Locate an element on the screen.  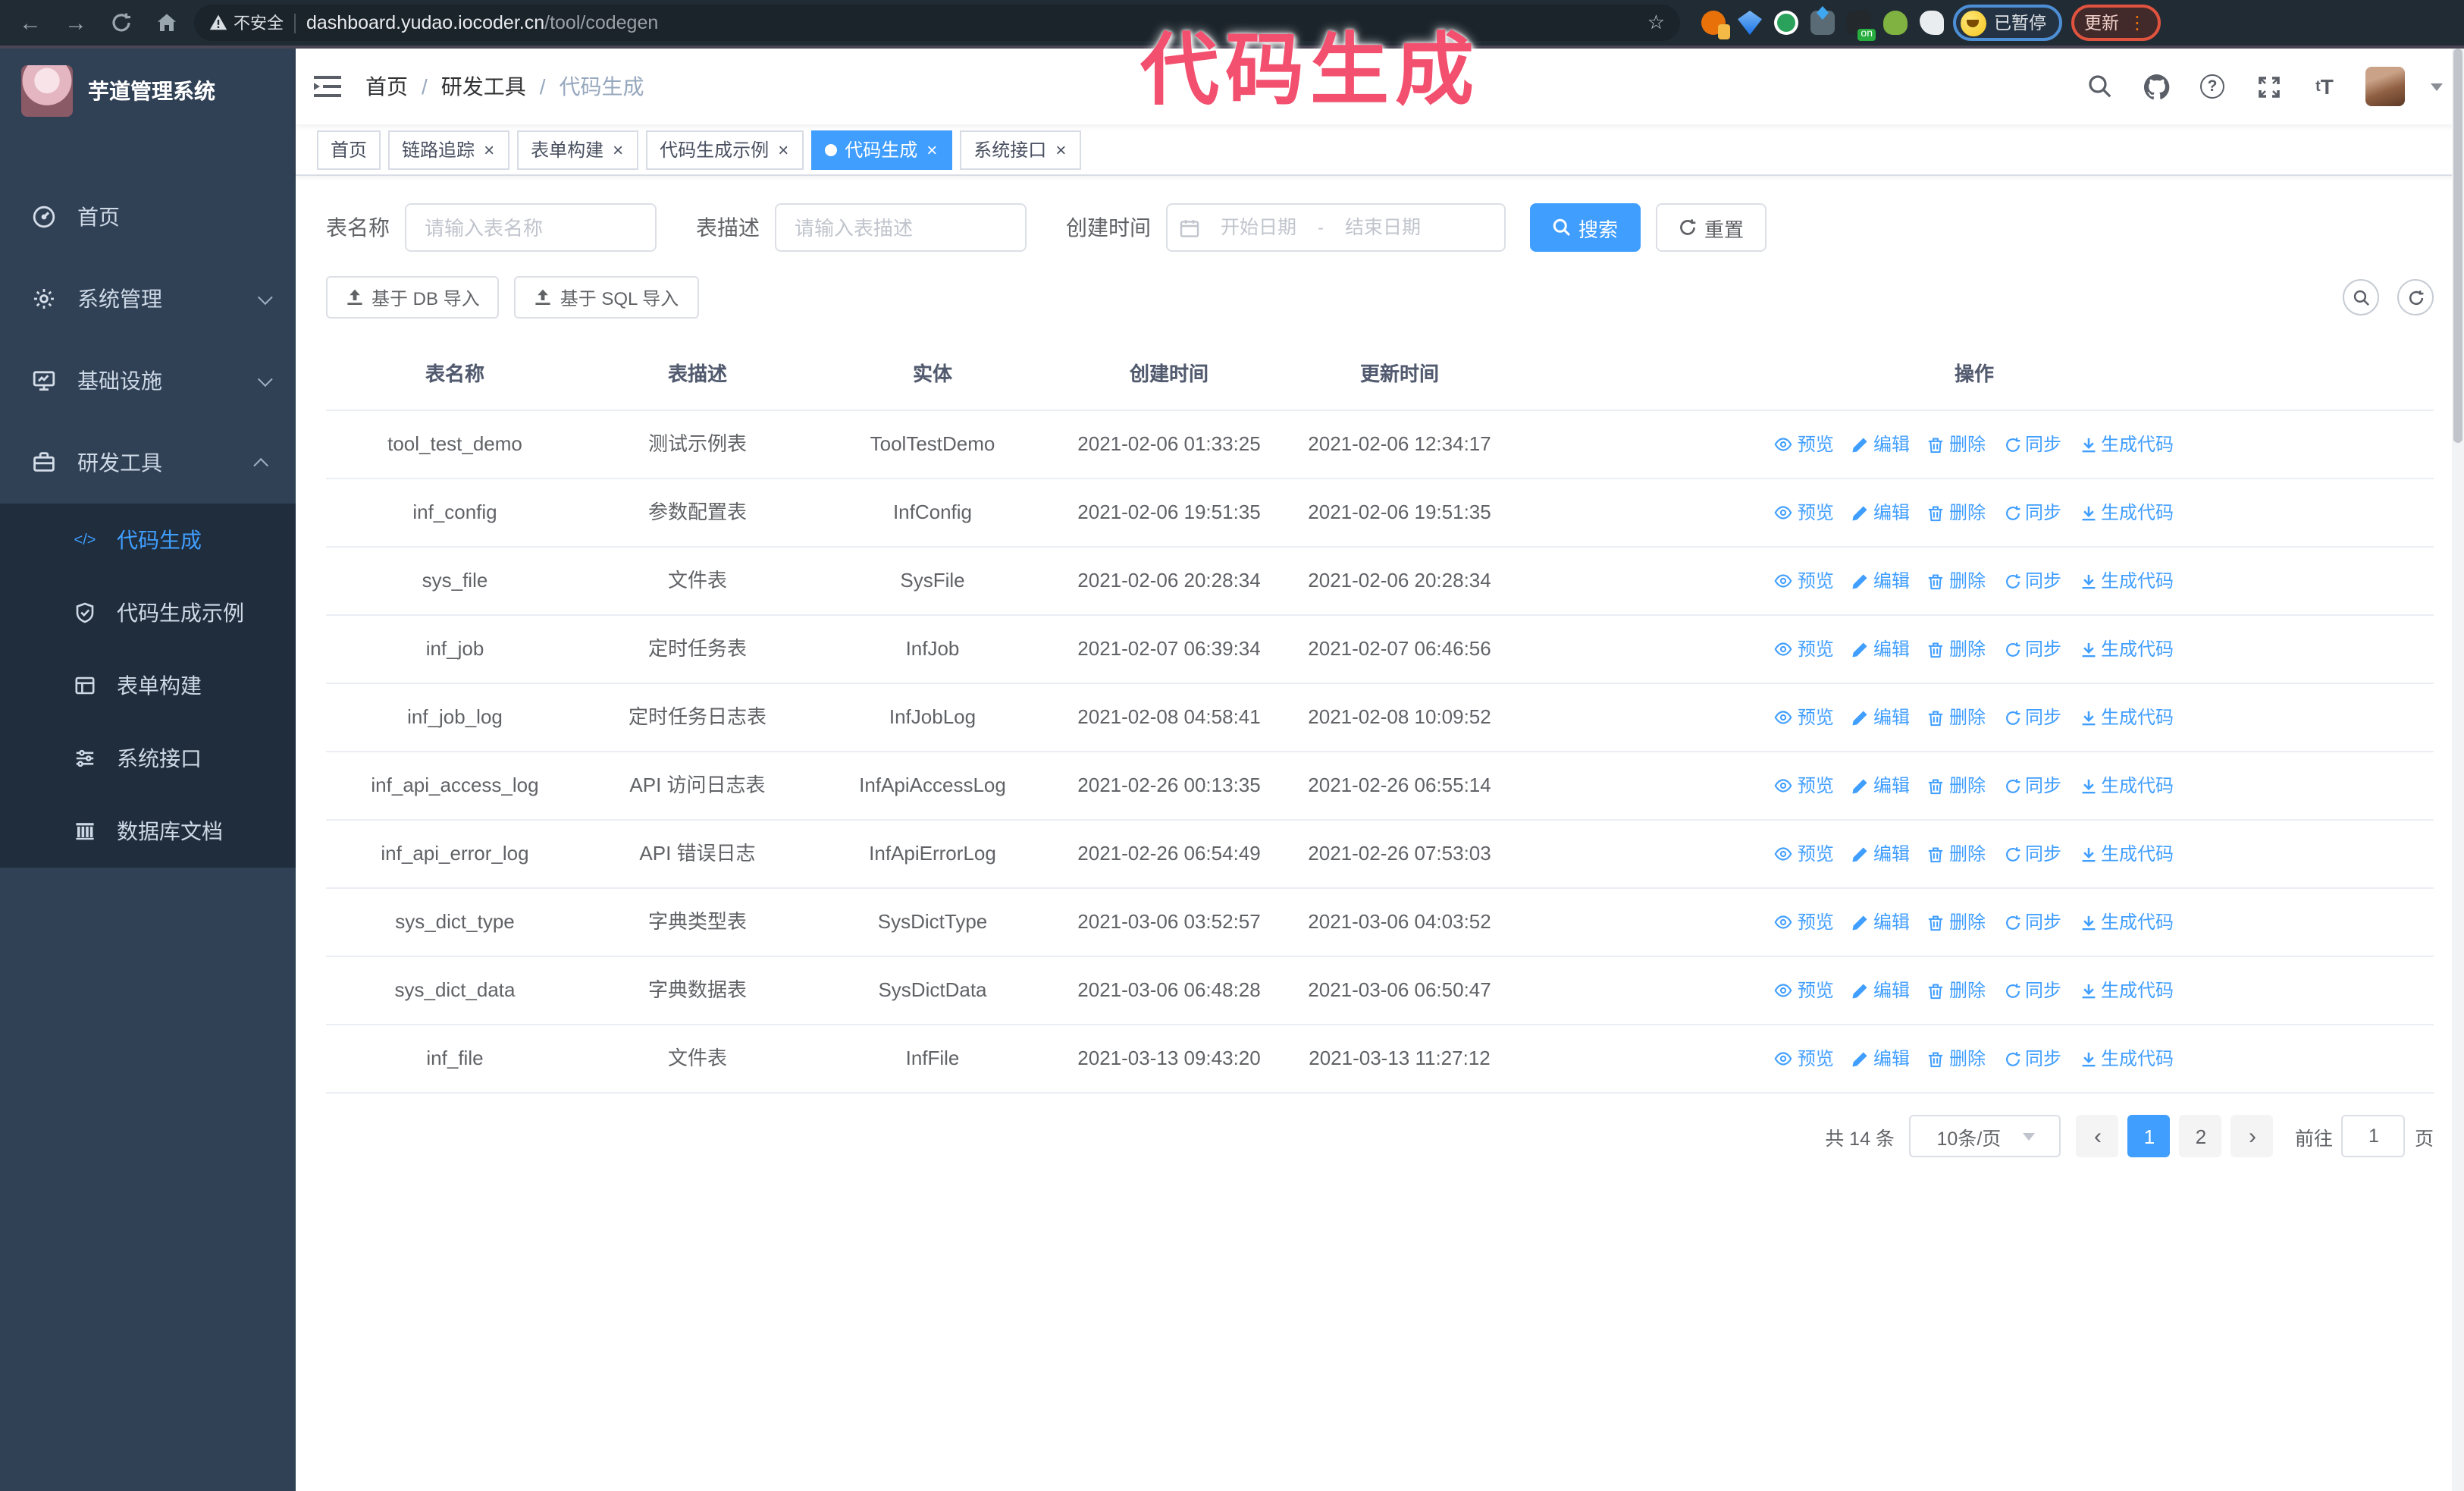
refresh-table-button is located at coordinates (2415, 297).